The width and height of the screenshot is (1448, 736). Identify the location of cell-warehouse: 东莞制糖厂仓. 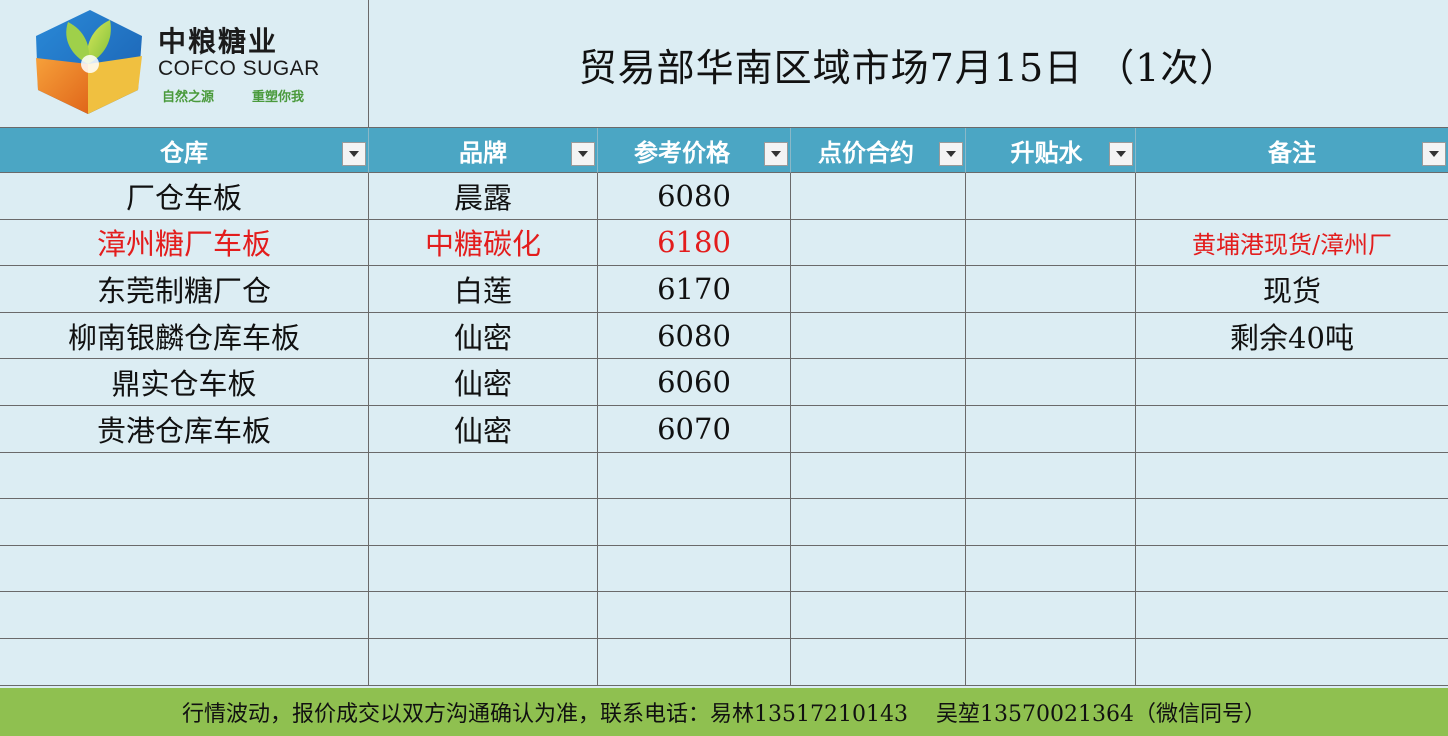
(184, 289).